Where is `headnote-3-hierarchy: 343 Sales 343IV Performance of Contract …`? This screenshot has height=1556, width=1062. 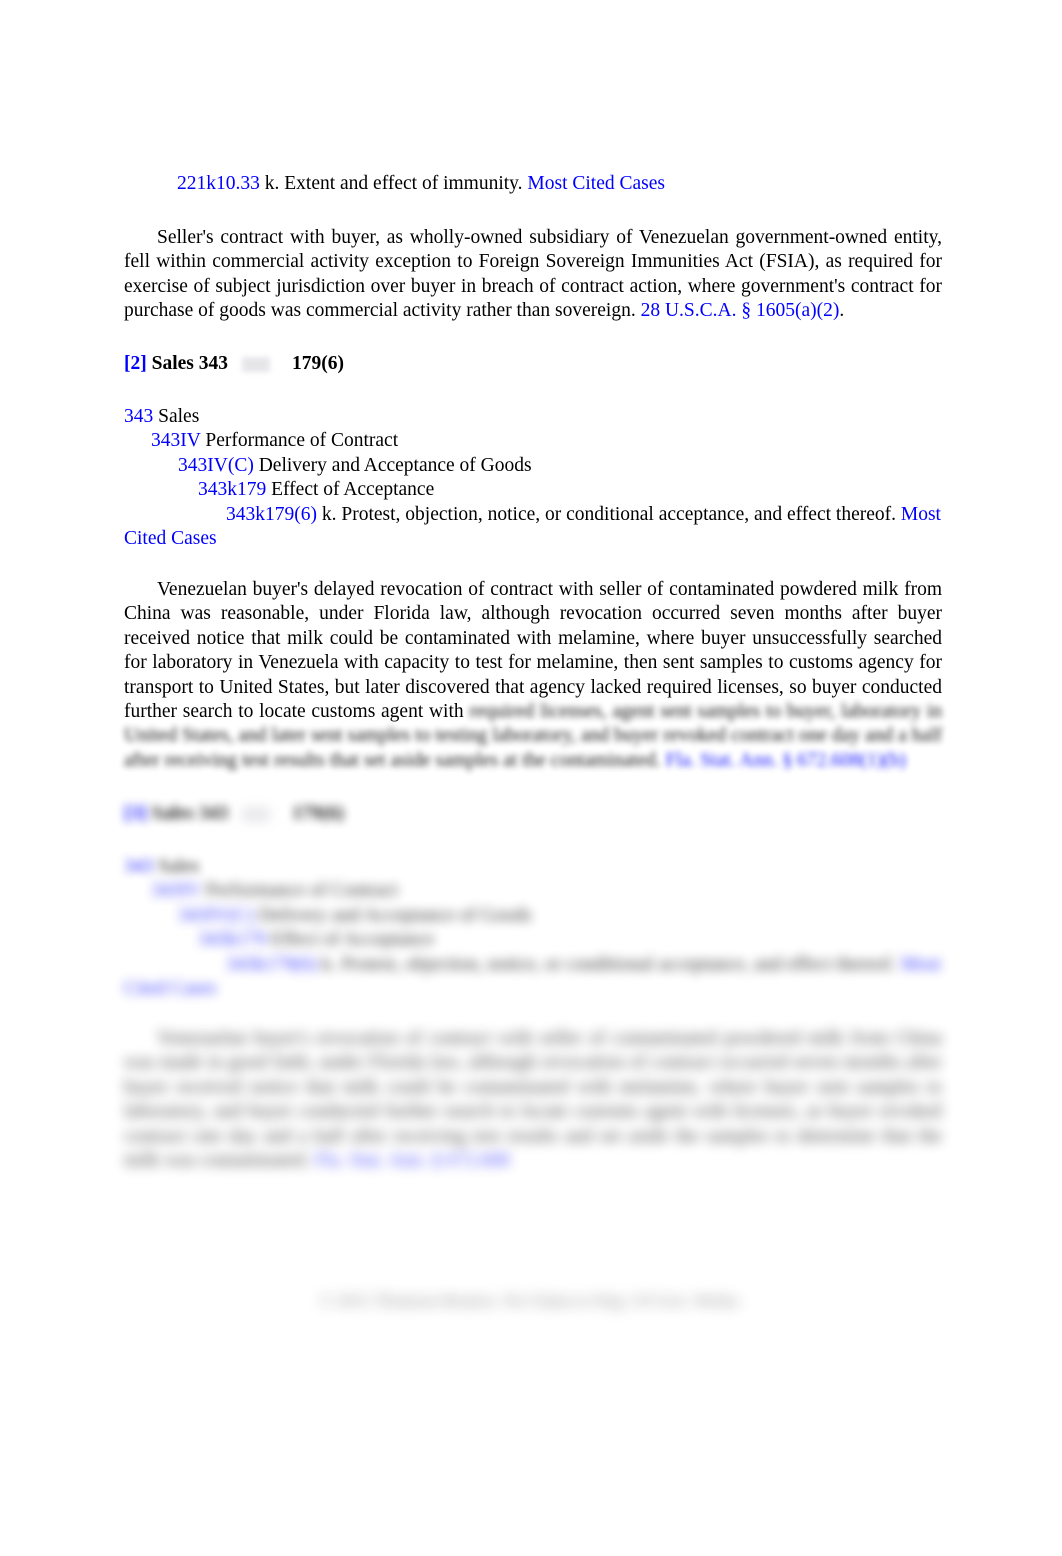 headnote-3-hierarchy: 343 Sales 343IV Performance of Contract … is located at coordinates (533, 928).